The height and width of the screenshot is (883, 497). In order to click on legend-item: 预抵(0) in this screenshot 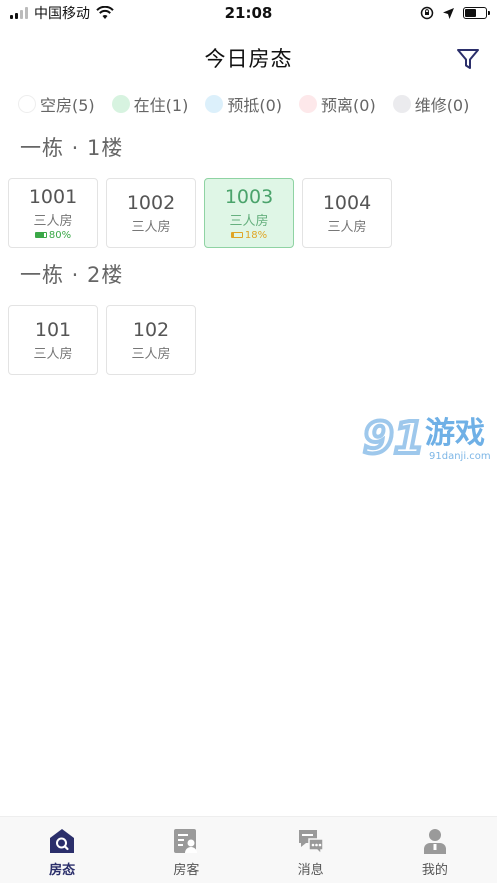, I will do `click(243, 104)`.